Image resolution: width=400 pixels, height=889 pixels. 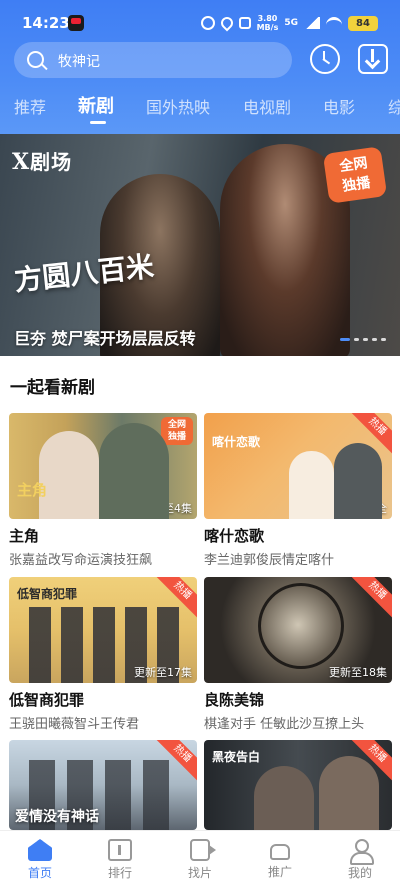 I want to click on thumb-overlay-text: 主角, so click(x=32, y=490).